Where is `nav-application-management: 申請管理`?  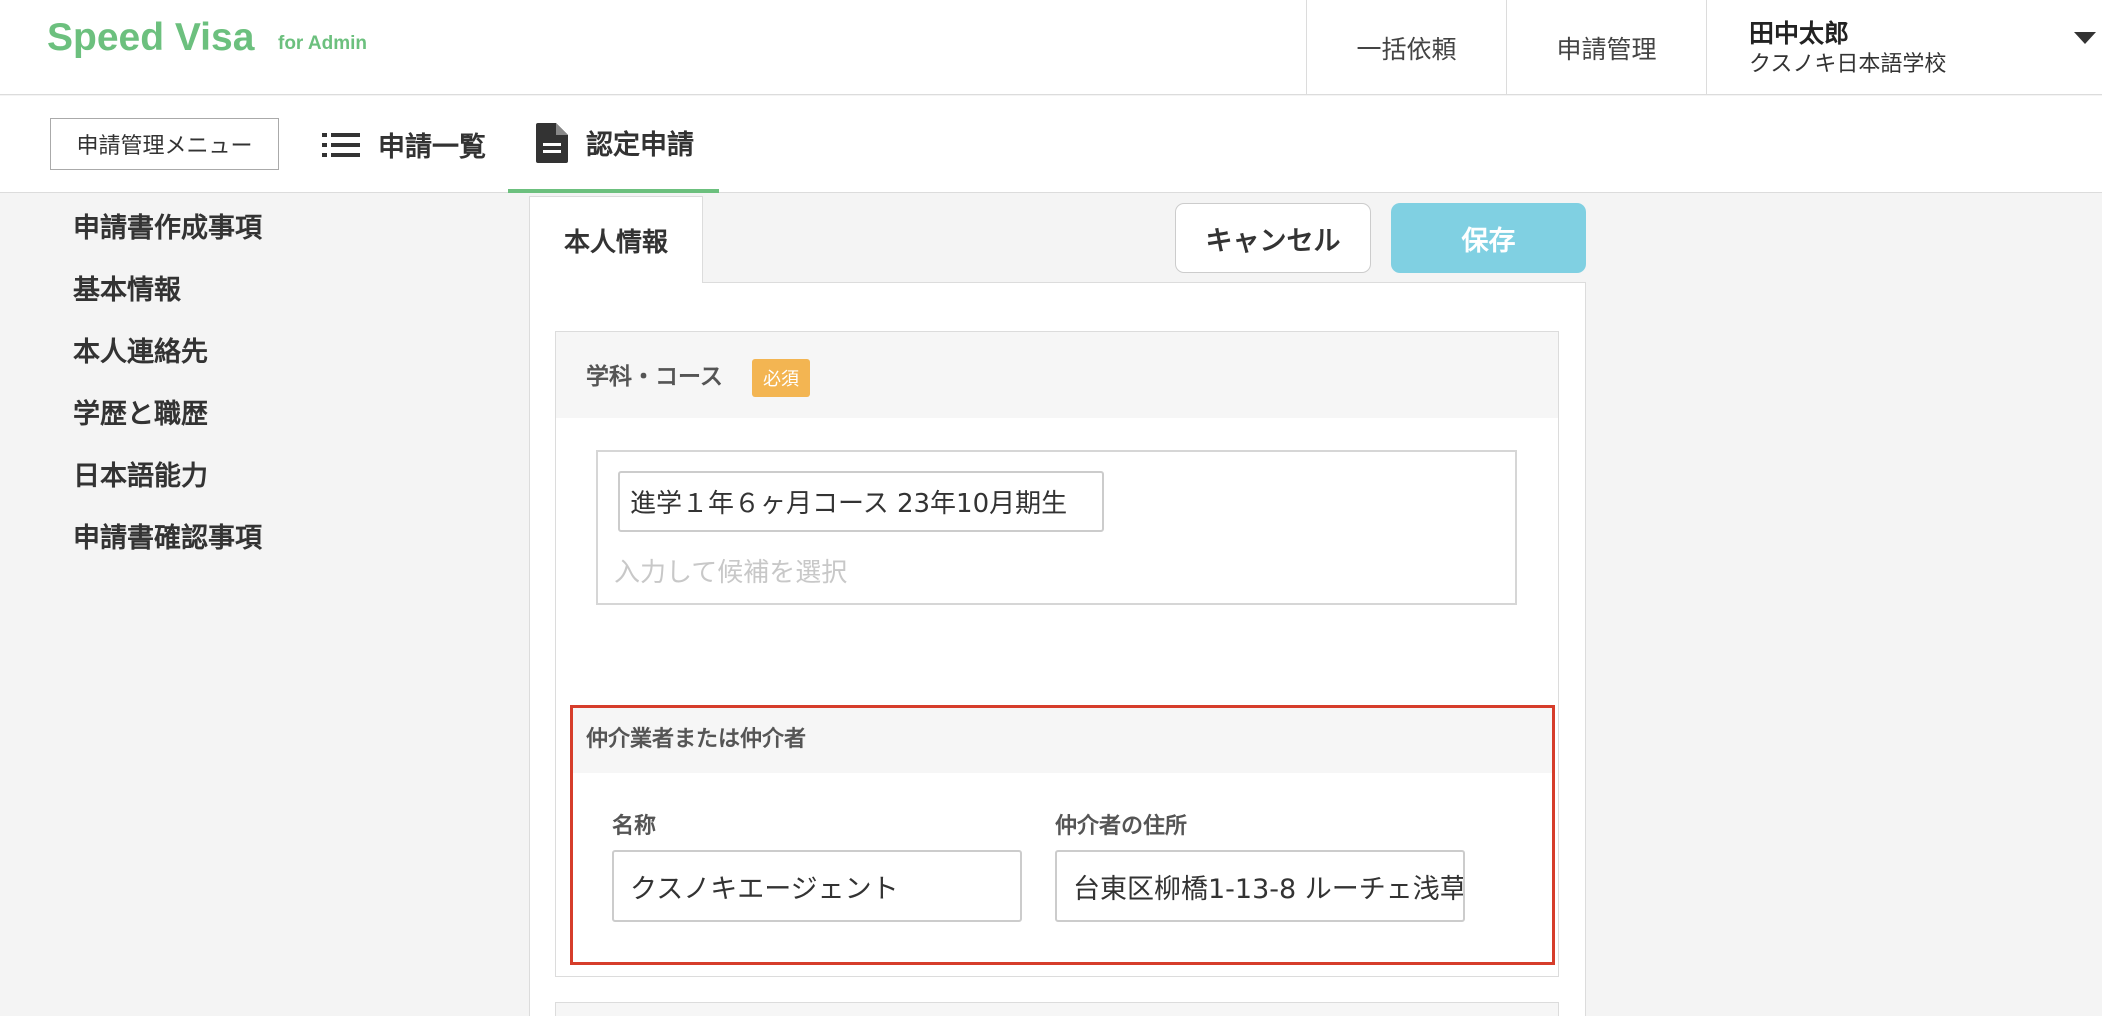
nav-application-management: 申請管理 is located at coordinates (1606, 47).